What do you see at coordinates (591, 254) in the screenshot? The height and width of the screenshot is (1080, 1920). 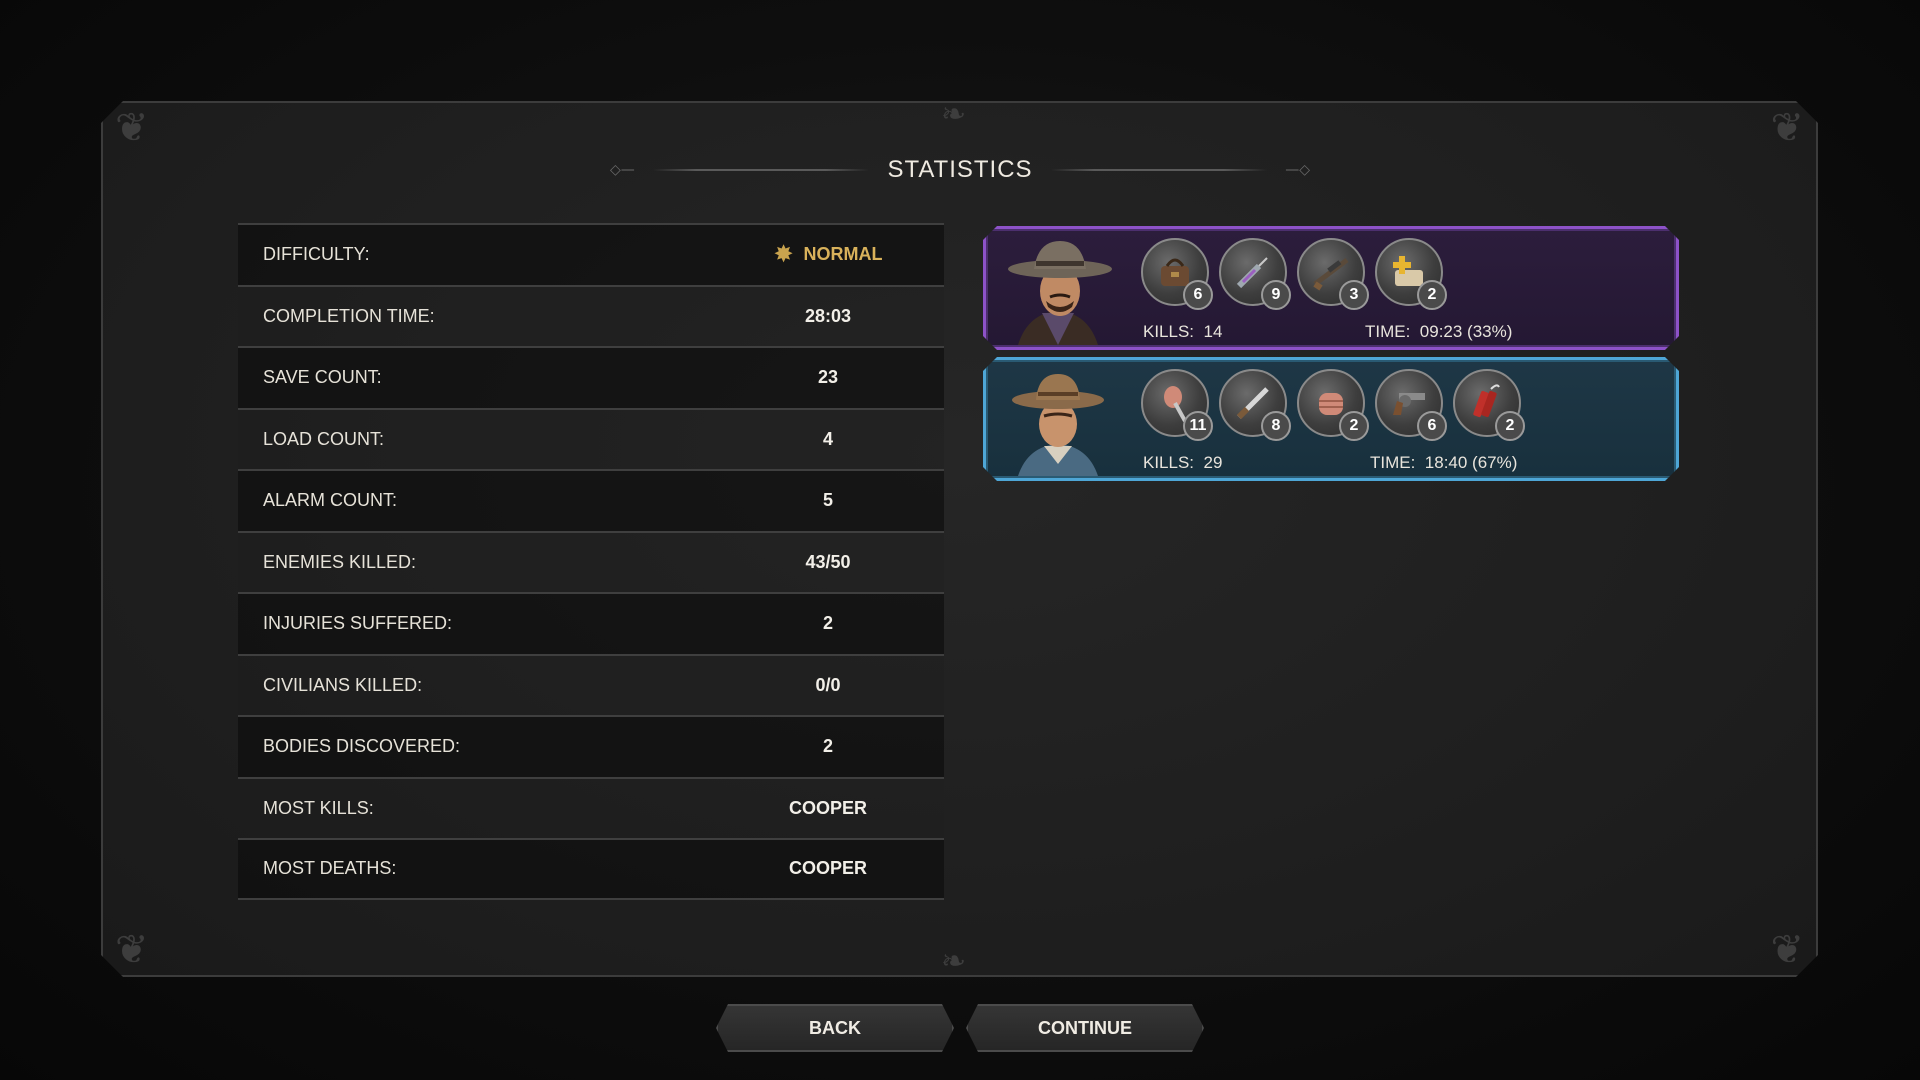 I see `stat-row-difficulty: DIFFICULTY: ✸ NORMAL` at bounding box center [591, 254].